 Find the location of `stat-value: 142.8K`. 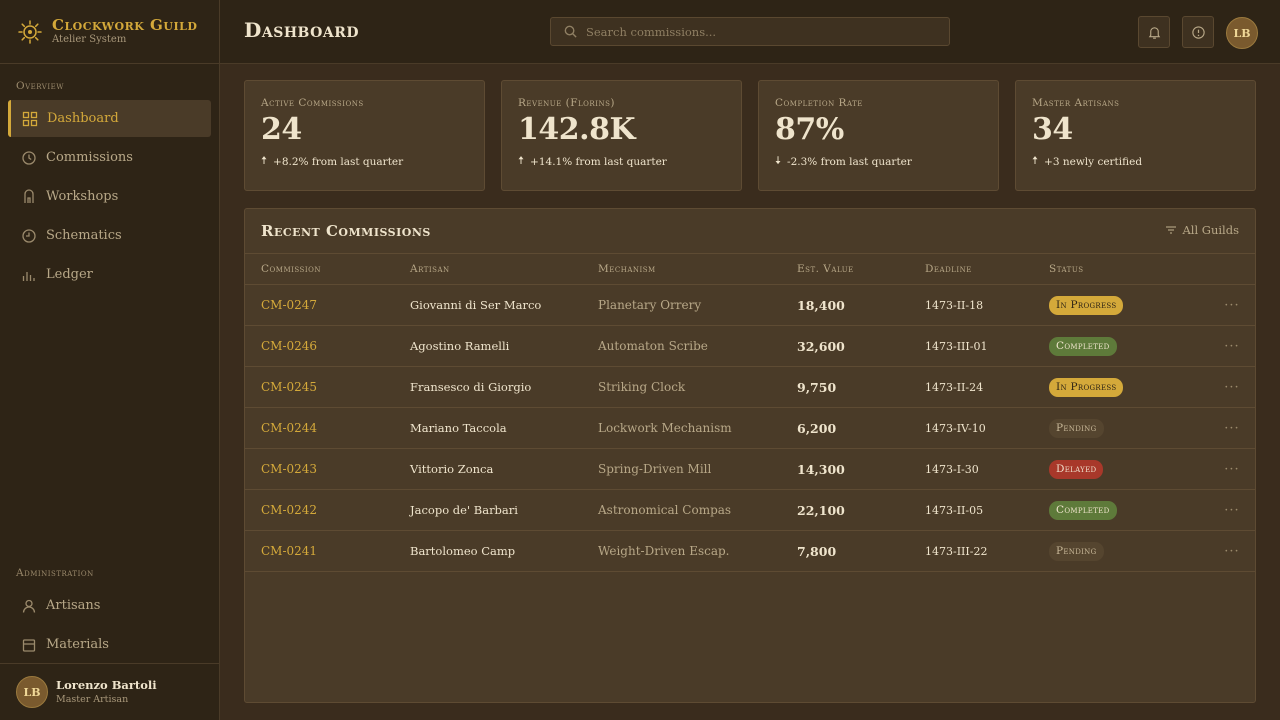

stat-value: 142.8K is located at coordinates (577, 129).